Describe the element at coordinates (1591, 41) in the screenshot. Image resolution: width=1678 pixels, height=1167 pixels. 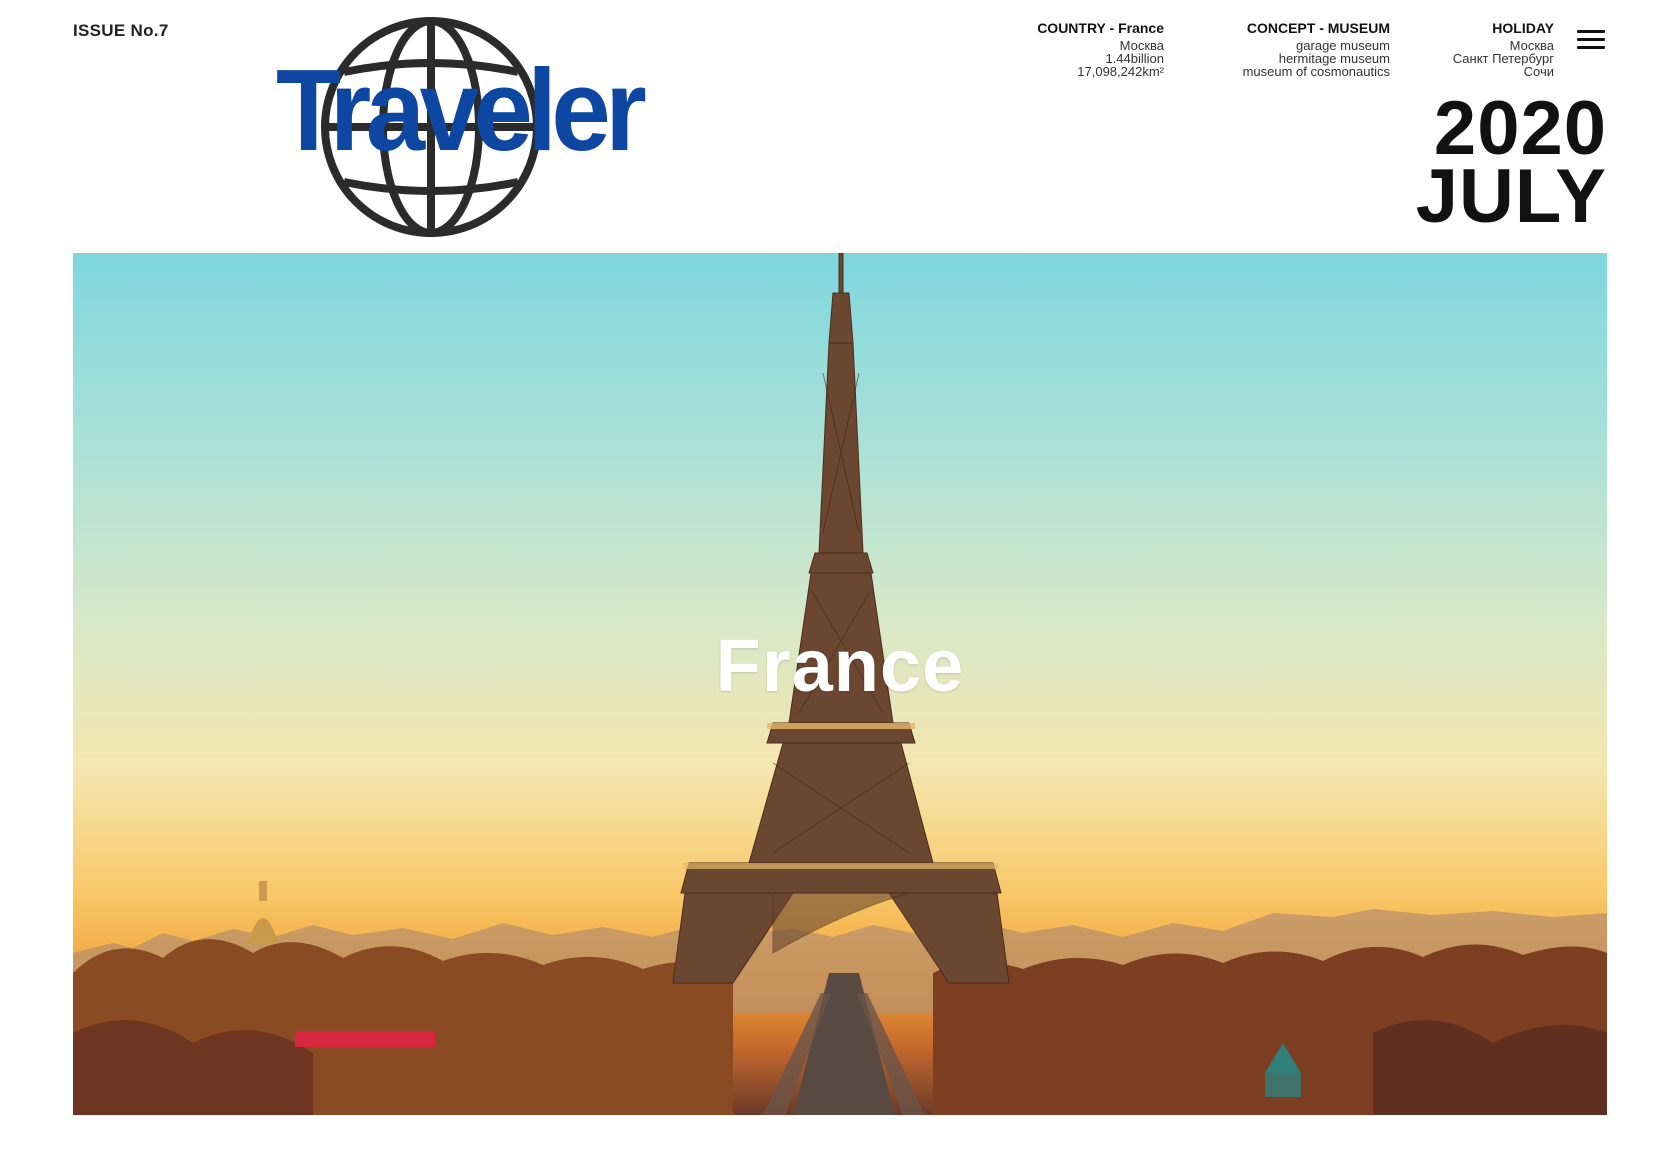
I see `hamburger-menu-icon` at that location.